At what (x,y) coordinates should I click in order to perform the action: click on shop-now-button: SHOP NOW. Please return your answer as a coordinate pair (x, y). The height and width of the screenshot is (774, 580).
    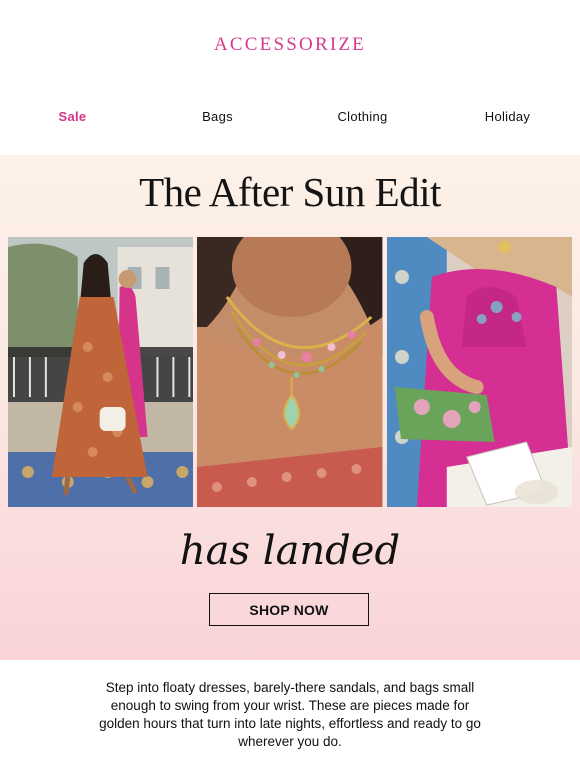
    Looking at the image, I should click on (289, 609).